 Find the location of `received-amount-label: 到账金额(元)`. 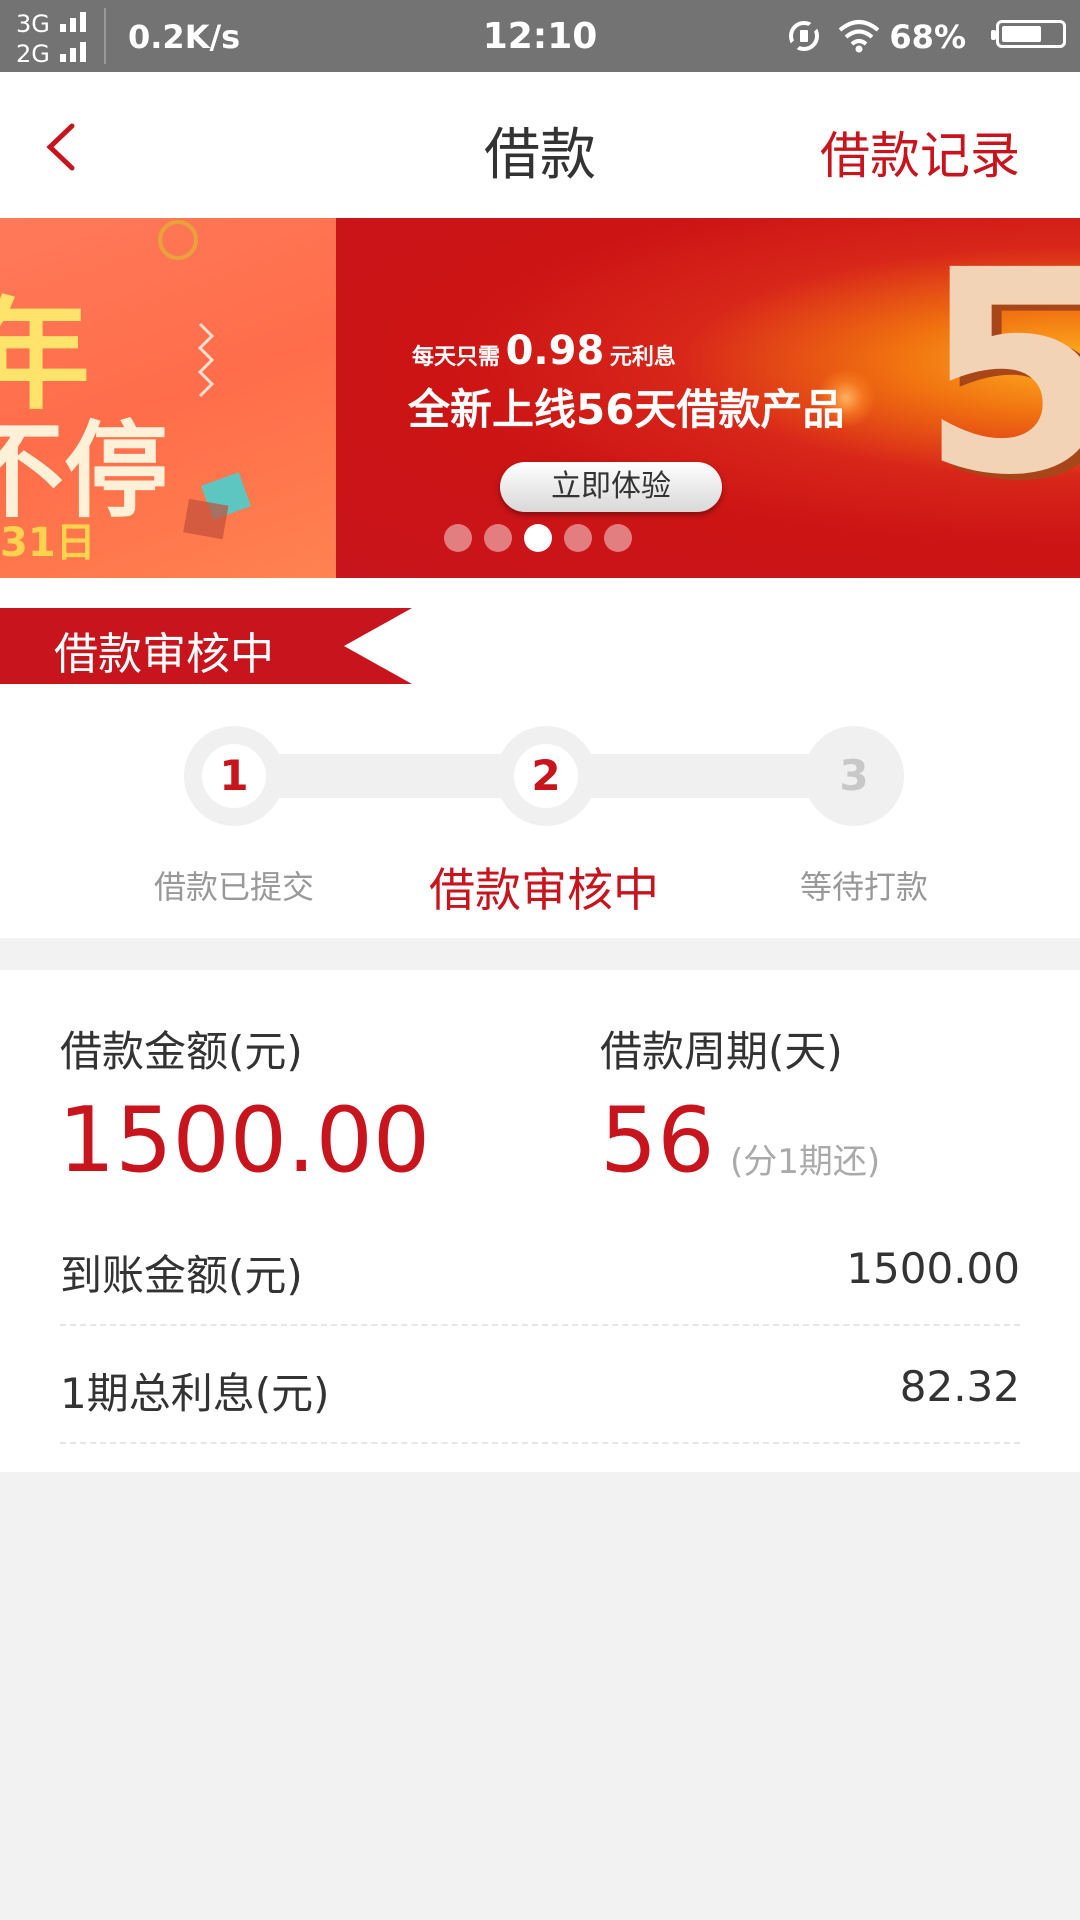

received-amount-label: 到账金额(元) is located at coordinates (181, 1275).